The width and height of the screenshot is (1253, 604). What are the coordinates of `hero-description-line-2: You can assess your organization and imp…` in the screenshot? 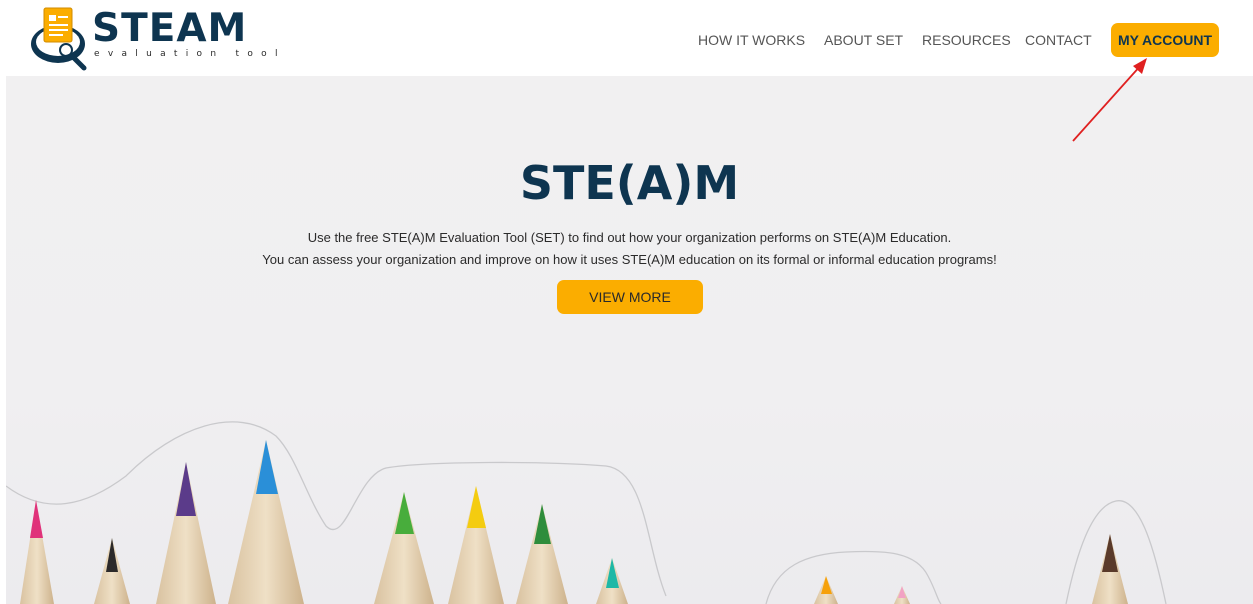 It's located at (629, 259).